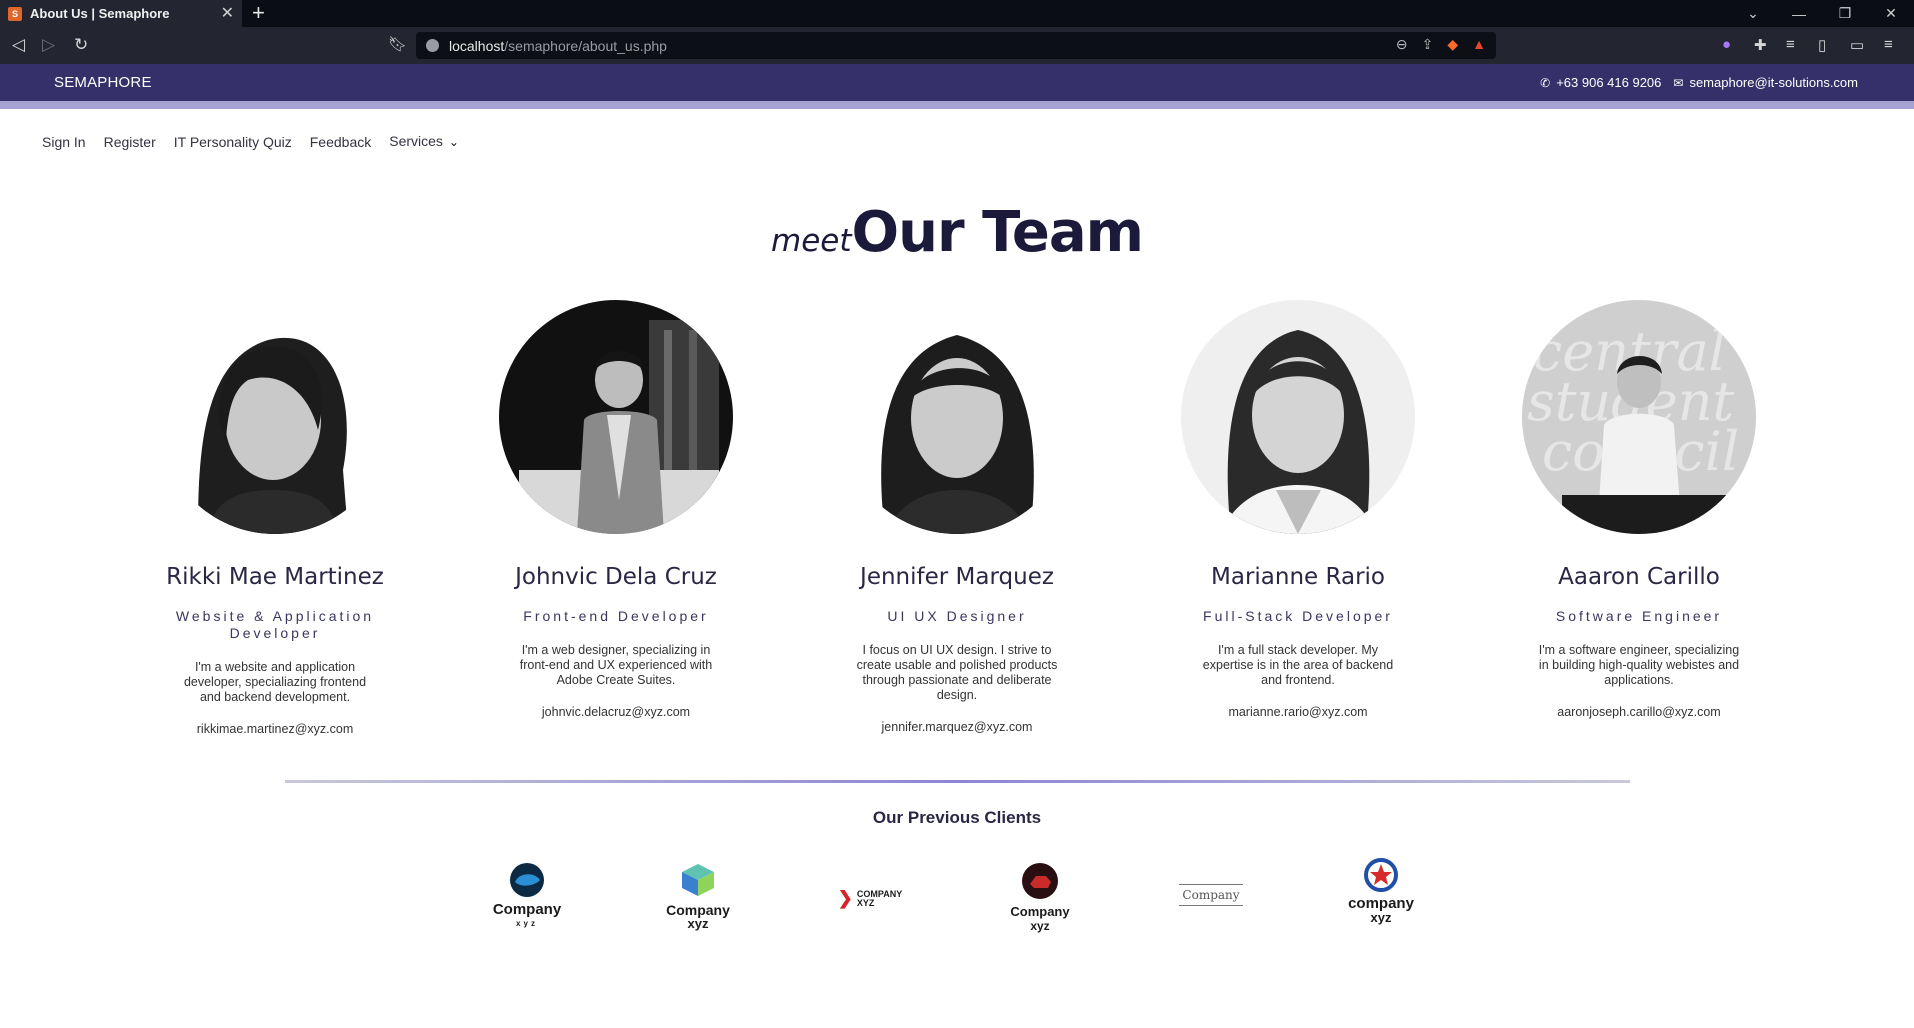 Image resolution: width=1914 pixels, height=1028 pixels. What do you see at coordinates (1857, 45) in the screenshot?
I see `wallet-icon: ▭` at bounding box center [1857, 45].